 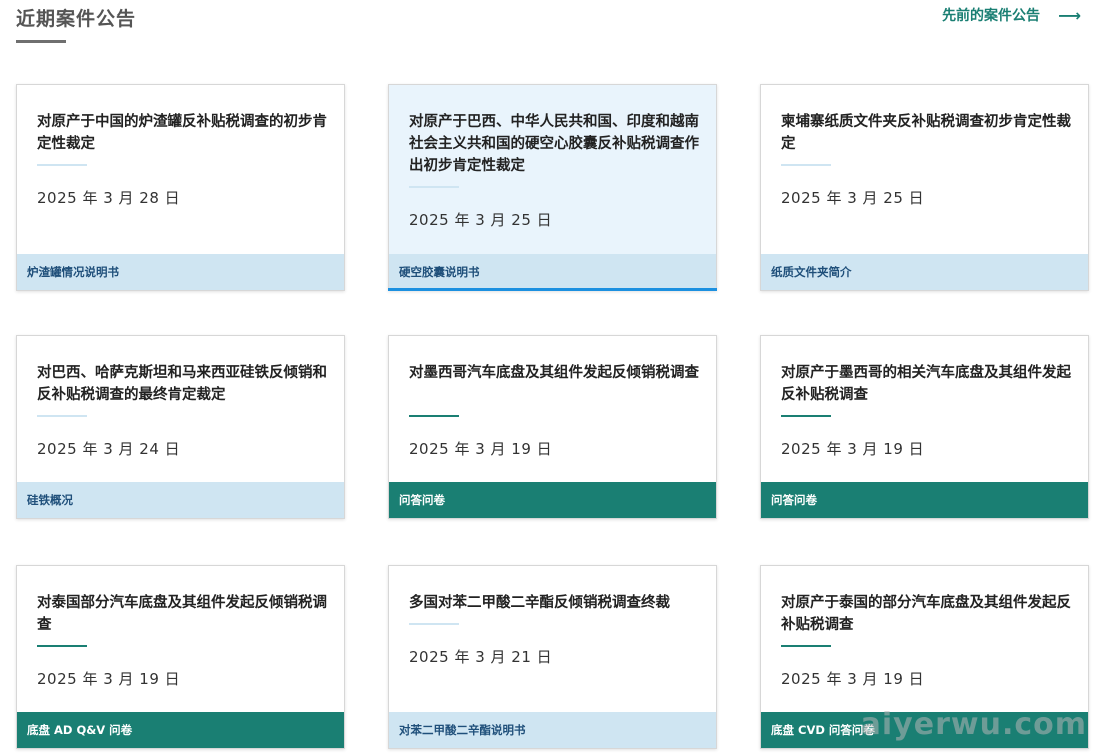 I want to click on card-title: 柬埔寨纸质文件夹反补贴税调查初步肯定性裁定, so click(x=926, y=133).